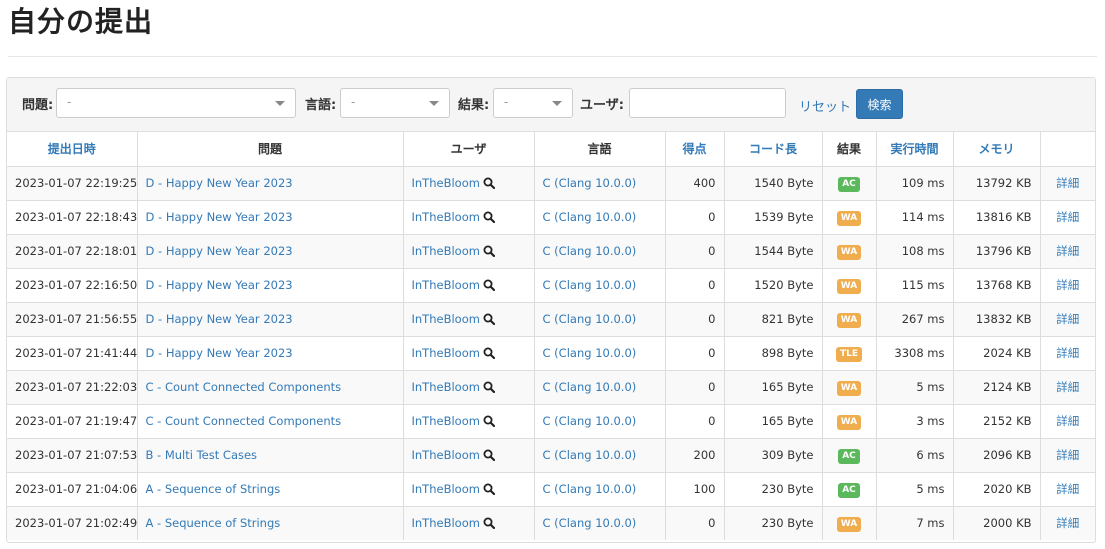 This screenshot has width=1105, height=549. Describe the element at coordinates (474, 105) in the screenshot. I see `result-filter-label: 結果:` at that location.